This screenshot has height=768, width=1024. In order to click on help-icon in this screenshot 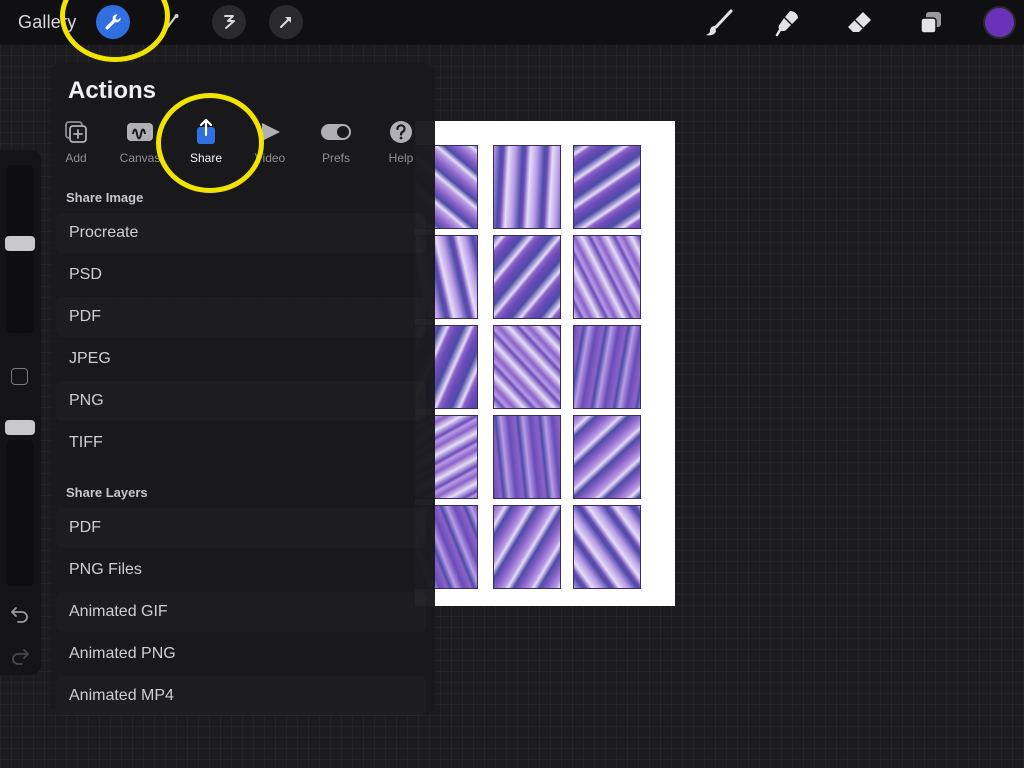, I will do `click(401, 132)`.